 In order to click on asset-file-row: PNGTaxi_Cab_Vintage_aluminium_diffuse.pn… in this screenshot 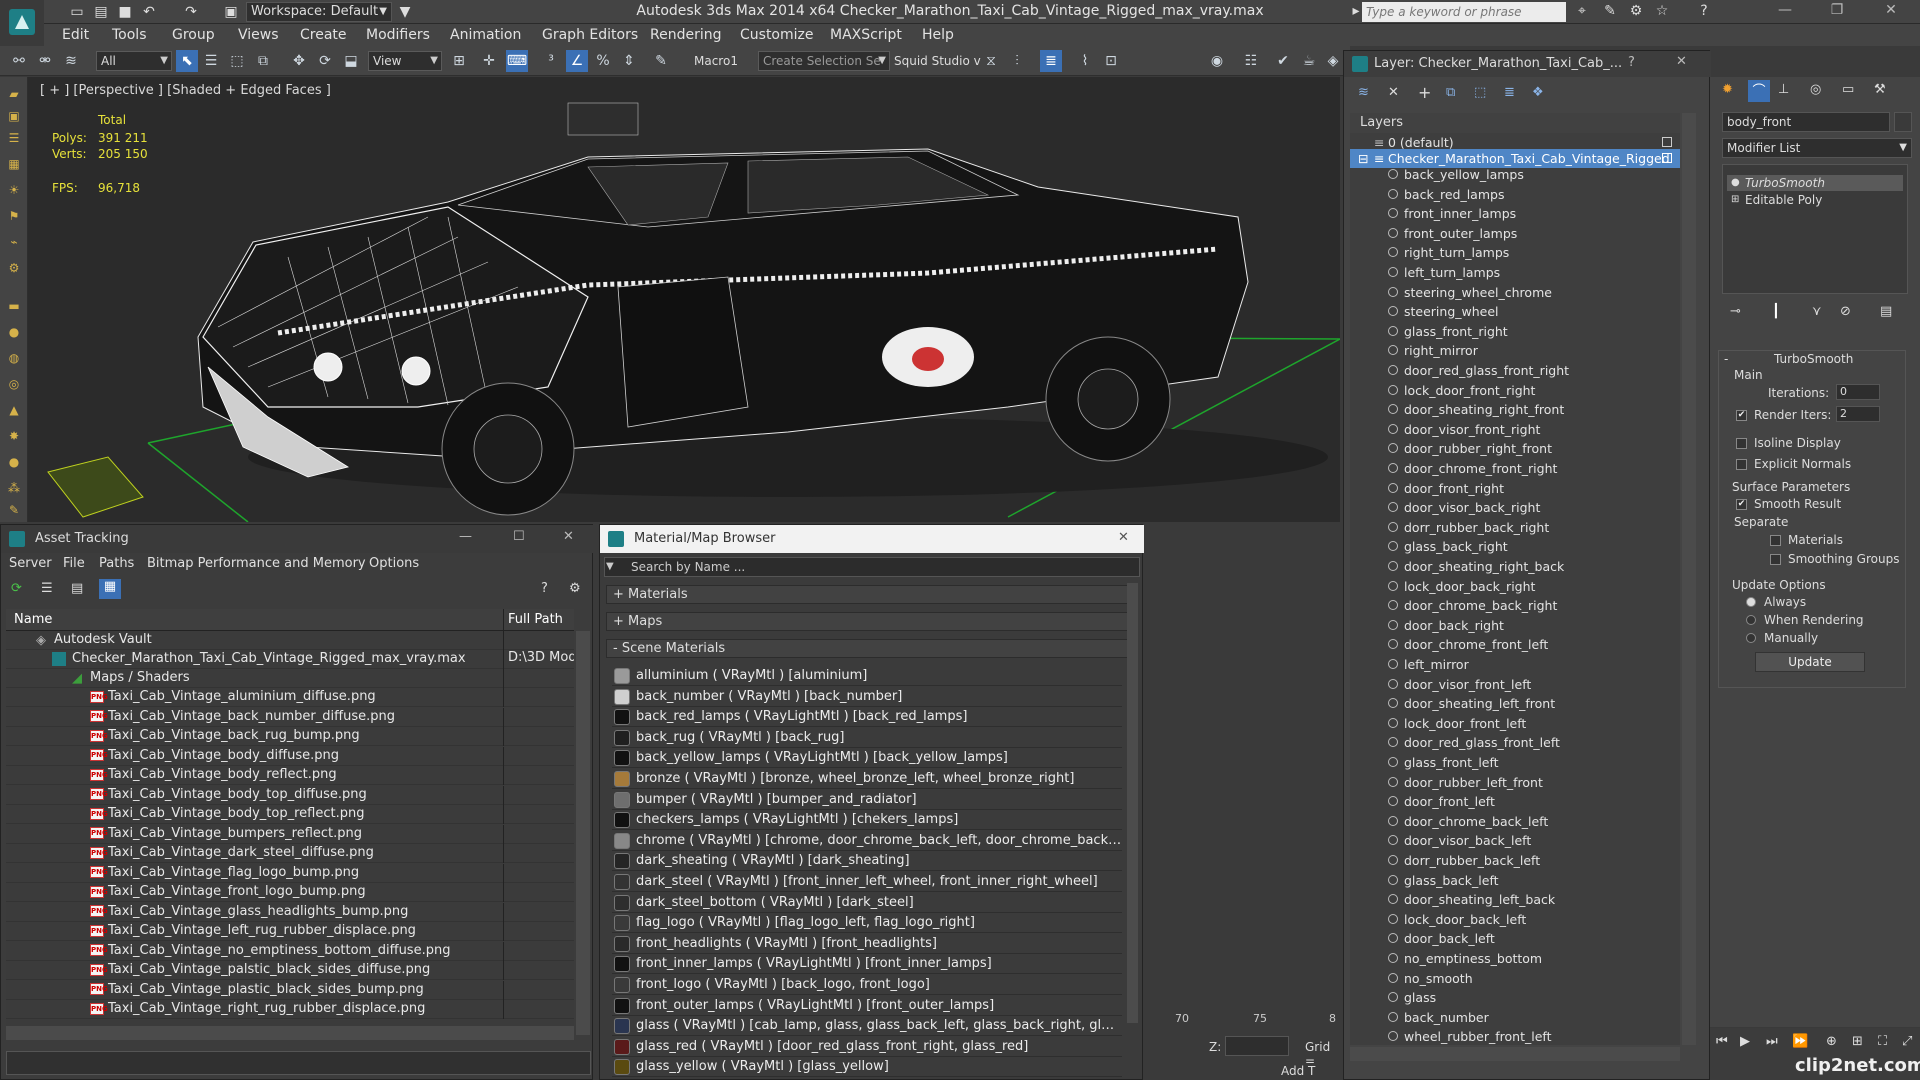, I will do `click(290, 697)`.